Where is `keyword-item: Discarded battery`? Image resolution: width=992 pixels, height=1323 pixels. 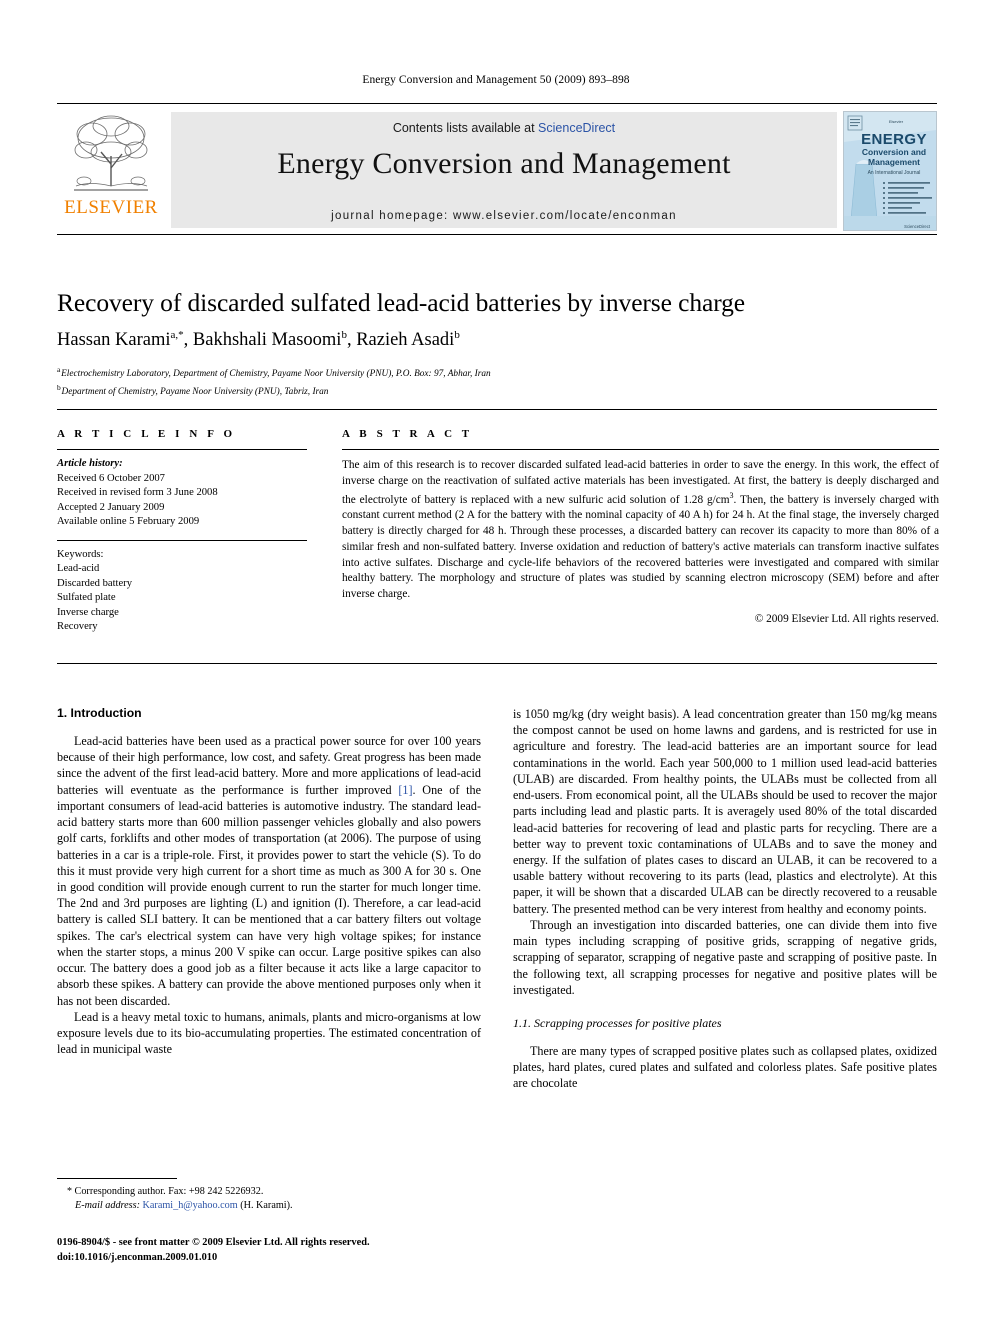
keyword-item: Discarded battery is located at coordinates (95, 583).